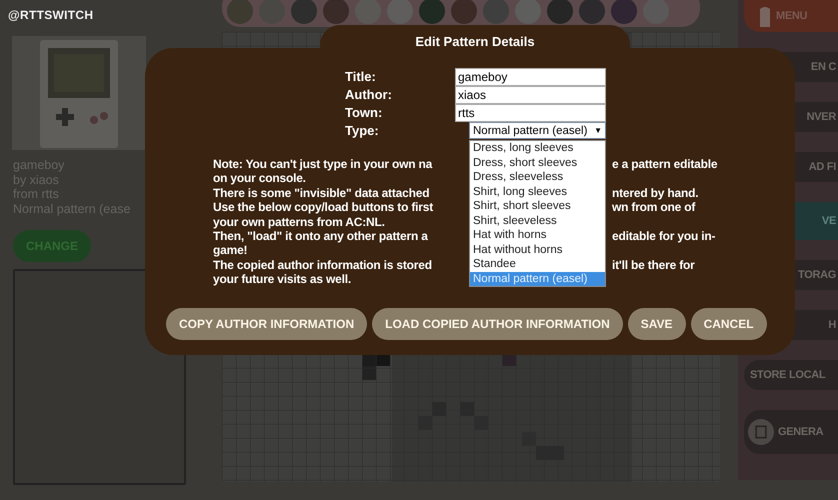 Image resolution: width=838 pixels, height=500 pixels. What do you see at coordinates (321, 236) in the screenshot?
I see `note-text: Then, "load" it onto any other pattern a` at bounding box center [321, 236].